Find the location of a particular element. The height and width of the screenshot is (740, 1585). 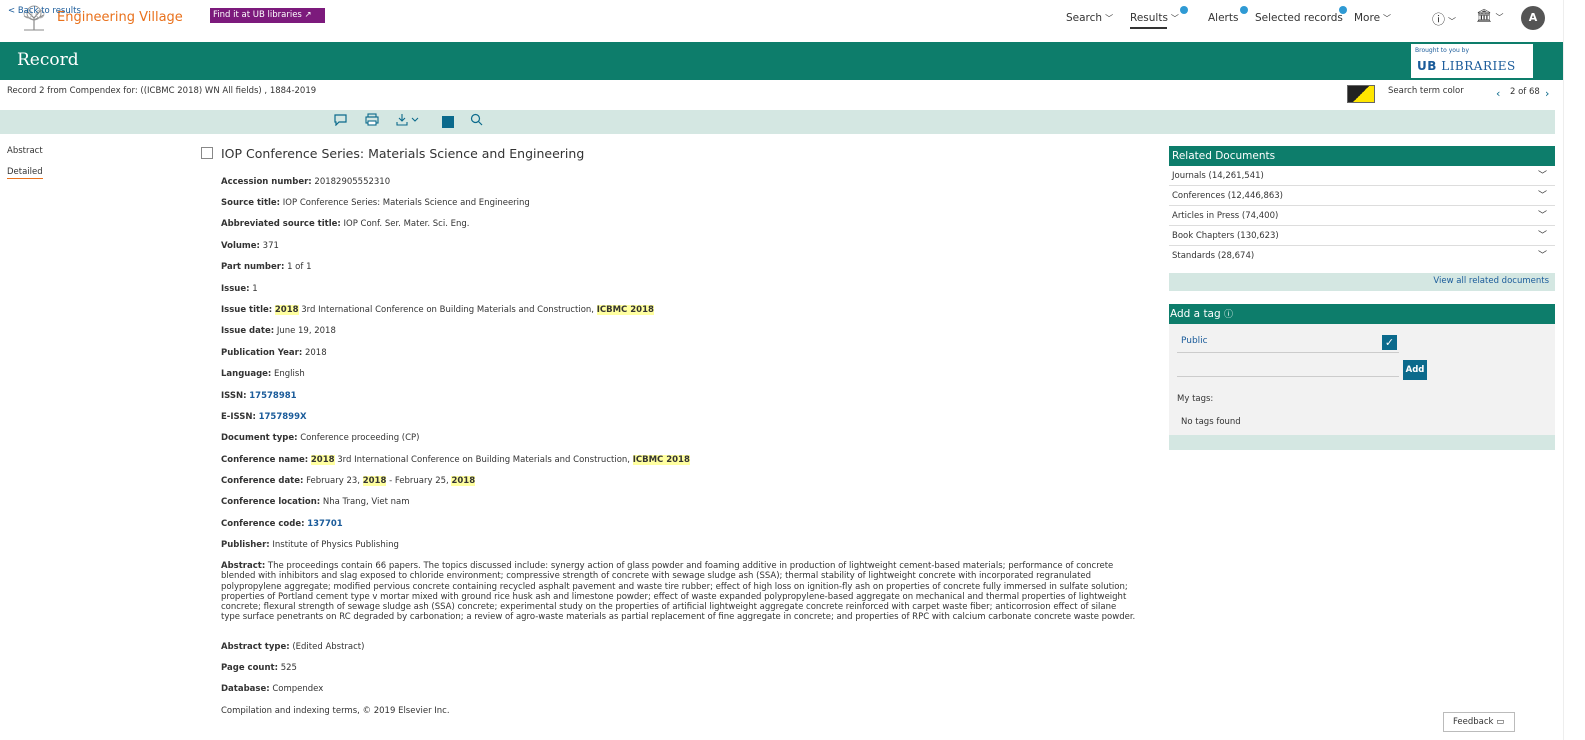

issn-link: 17578981 is located at coordinates (272, 396).